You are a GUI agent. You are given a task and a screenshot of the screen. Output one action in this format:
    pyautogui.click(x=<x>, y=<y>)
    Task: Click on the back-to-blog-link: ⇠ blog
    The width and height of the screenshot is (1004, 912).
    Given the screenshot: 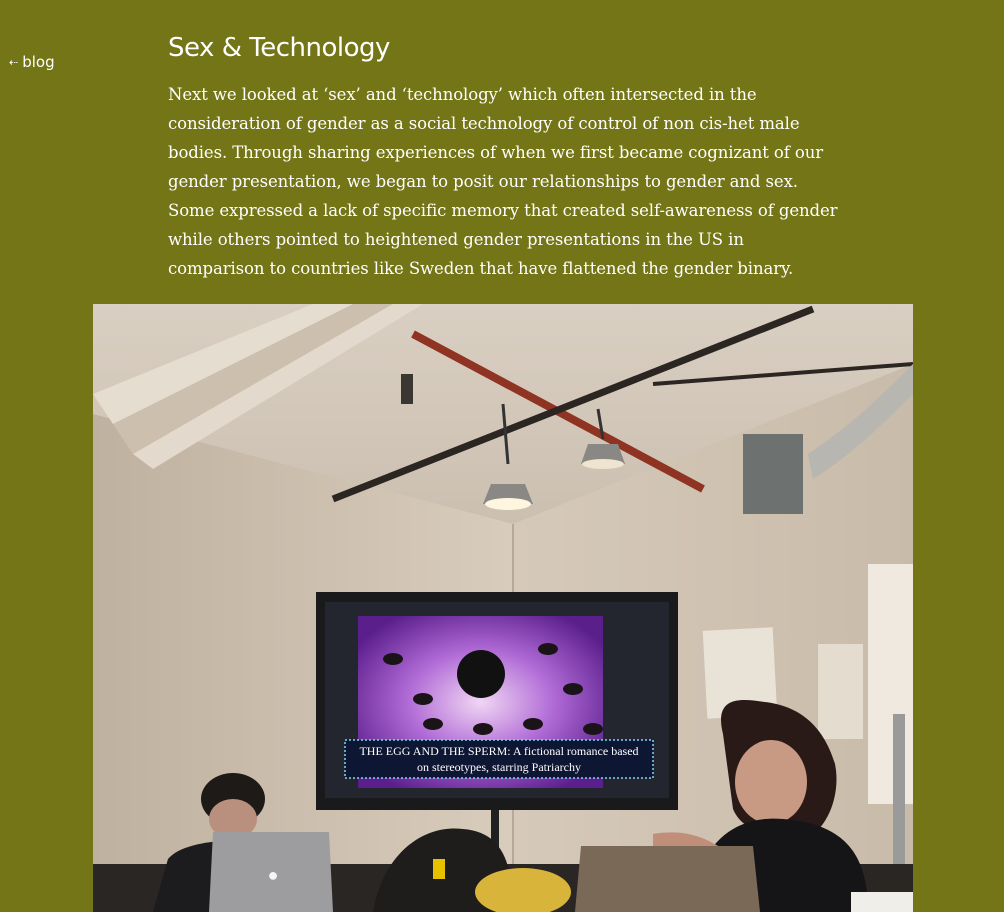 What is the action you would take?
    pyautogui.click(x=32, y=62)
    